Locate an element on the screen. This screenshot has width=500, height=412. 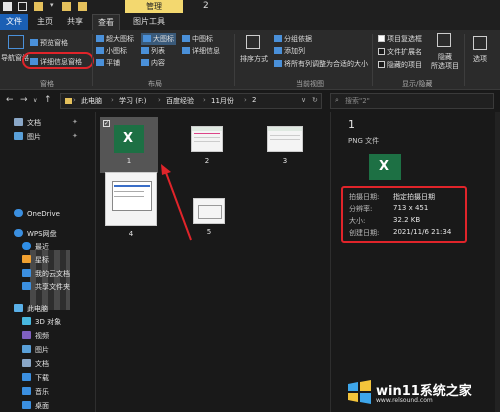
breadcrumb-drive: 学习 (F:) is located at coordinates (133, 101).